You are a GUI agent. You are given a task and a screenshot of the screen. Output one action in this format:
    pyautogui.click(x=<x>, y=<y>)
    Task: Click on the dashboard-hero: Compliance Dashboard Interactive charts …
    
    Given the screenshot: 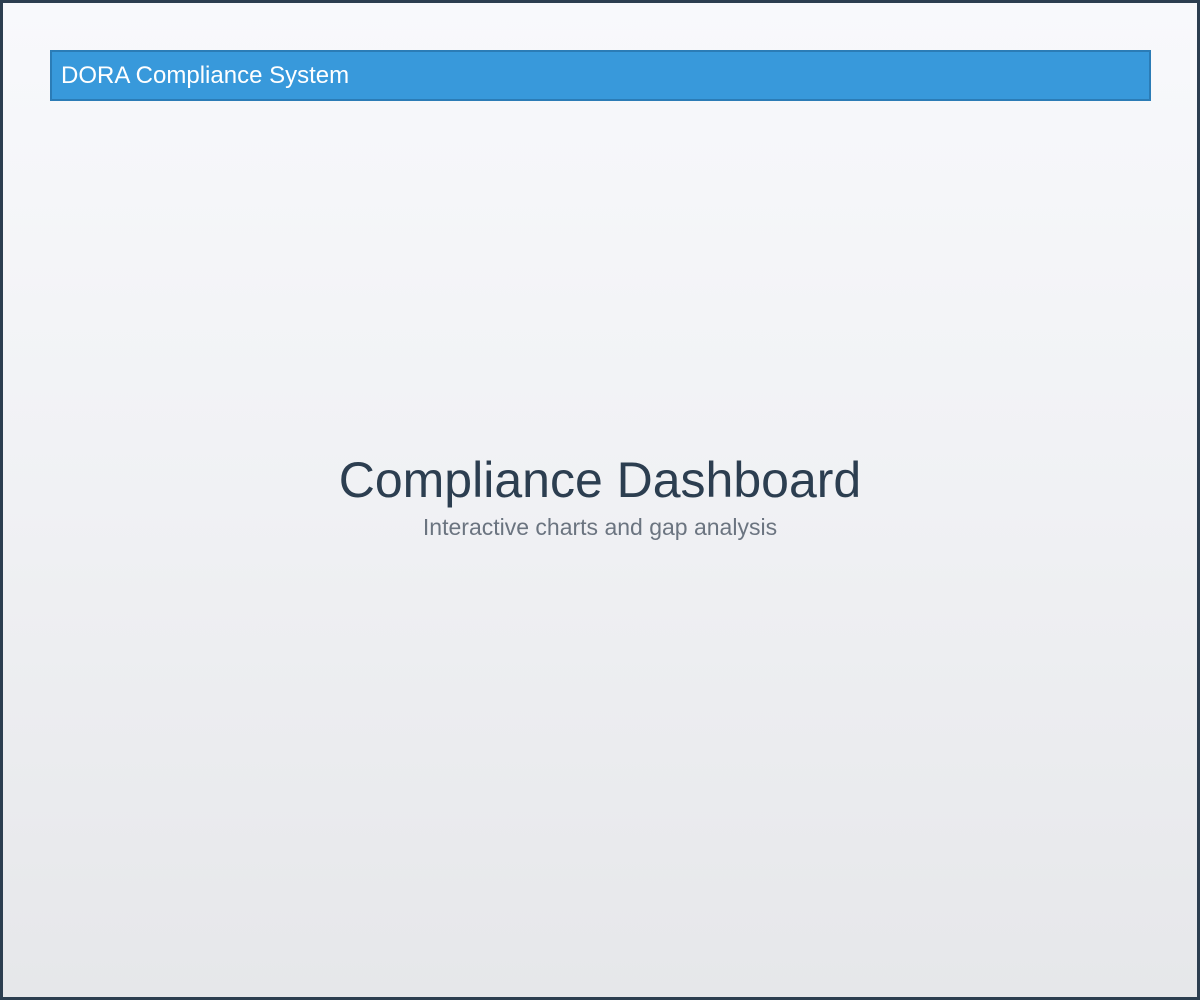 What is the action you would take?
    pyautogui.click(x=600, y=496)
    